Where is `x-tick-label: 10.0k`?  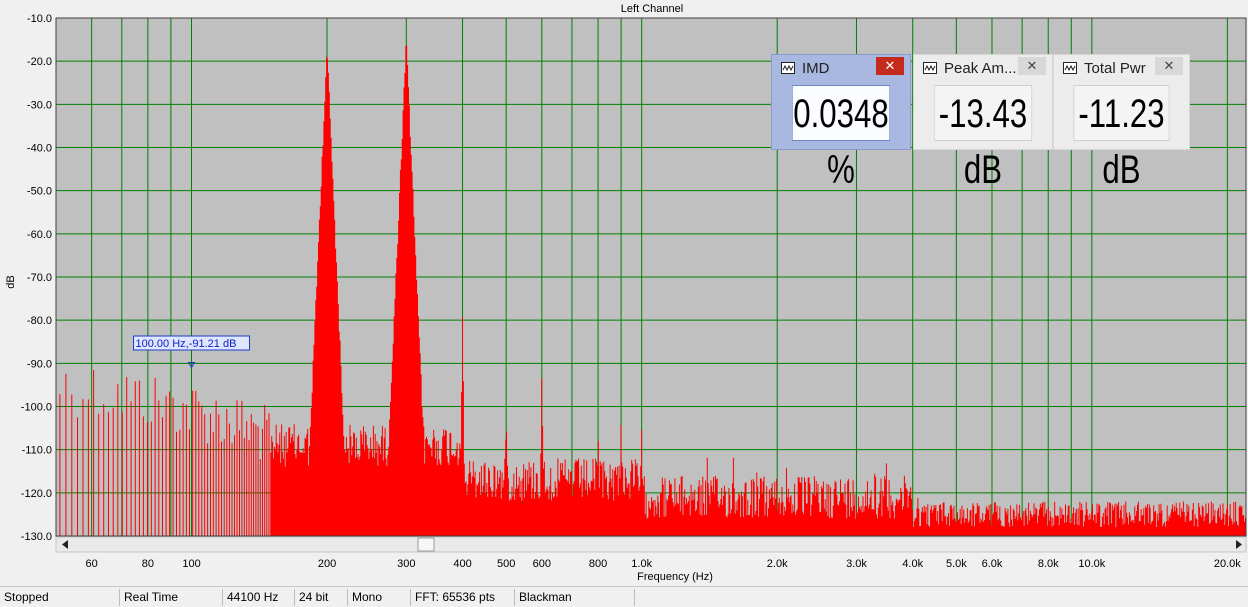 x-tick-label: 10.0k is located at coordinates (1091, 564).